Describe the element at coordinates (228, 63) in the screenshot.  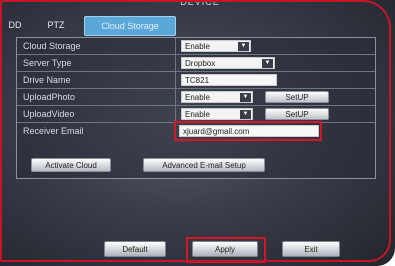
I see `server-type-select: Dropbox ▼` at that location.